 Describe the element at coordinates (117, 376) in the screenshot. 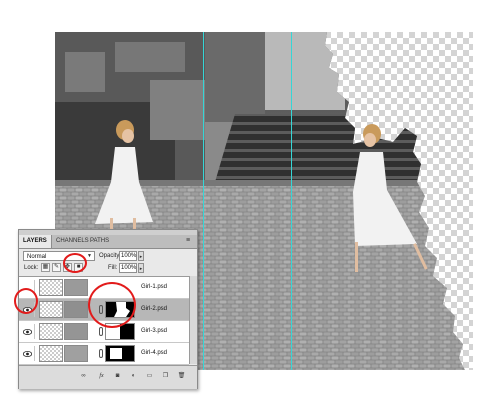

I see `add-mask-icon: ◙` at that location.